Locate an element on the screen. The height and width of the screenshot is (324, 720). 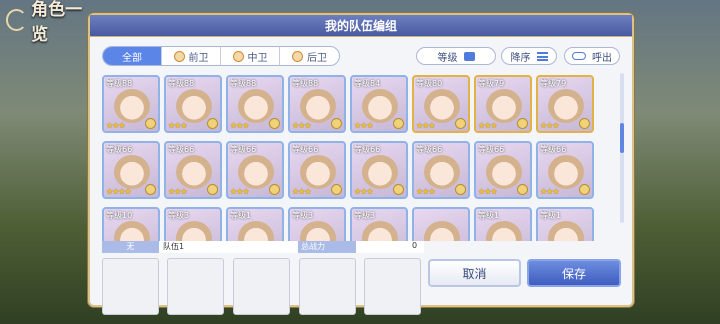
cancel-button: 取消 is located at coordinates (474, 273).